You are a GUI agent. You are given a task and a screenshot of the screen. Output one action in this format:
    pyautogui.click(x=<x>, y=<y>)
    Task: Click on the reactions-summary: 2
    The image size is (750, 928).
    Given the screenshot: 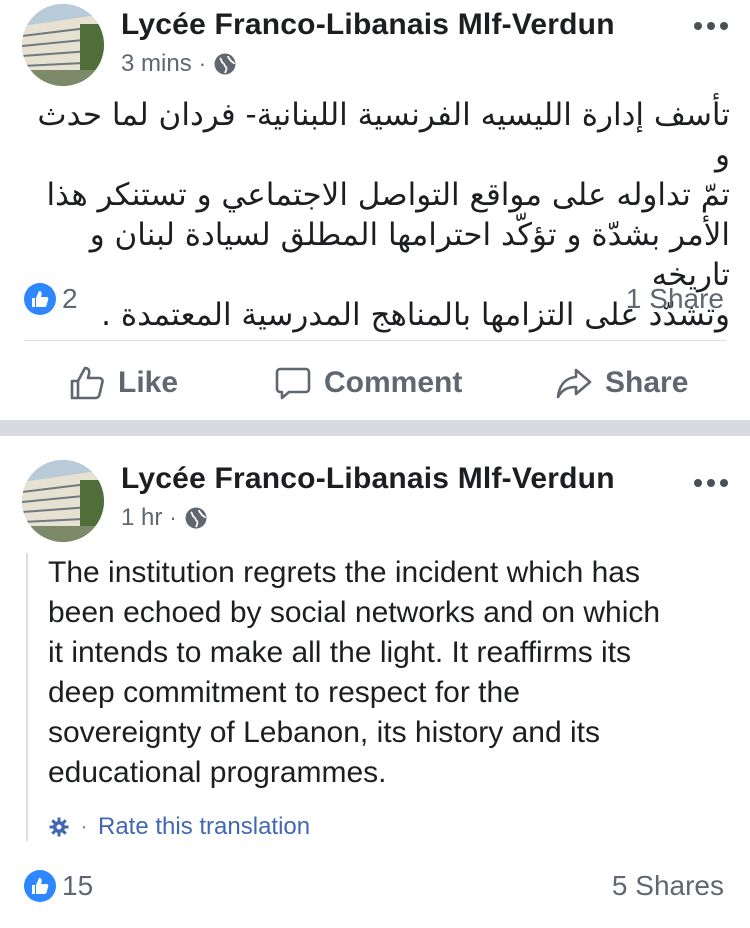 What is the action you would take?
    pyautogui.click(x=51, y=299)
    